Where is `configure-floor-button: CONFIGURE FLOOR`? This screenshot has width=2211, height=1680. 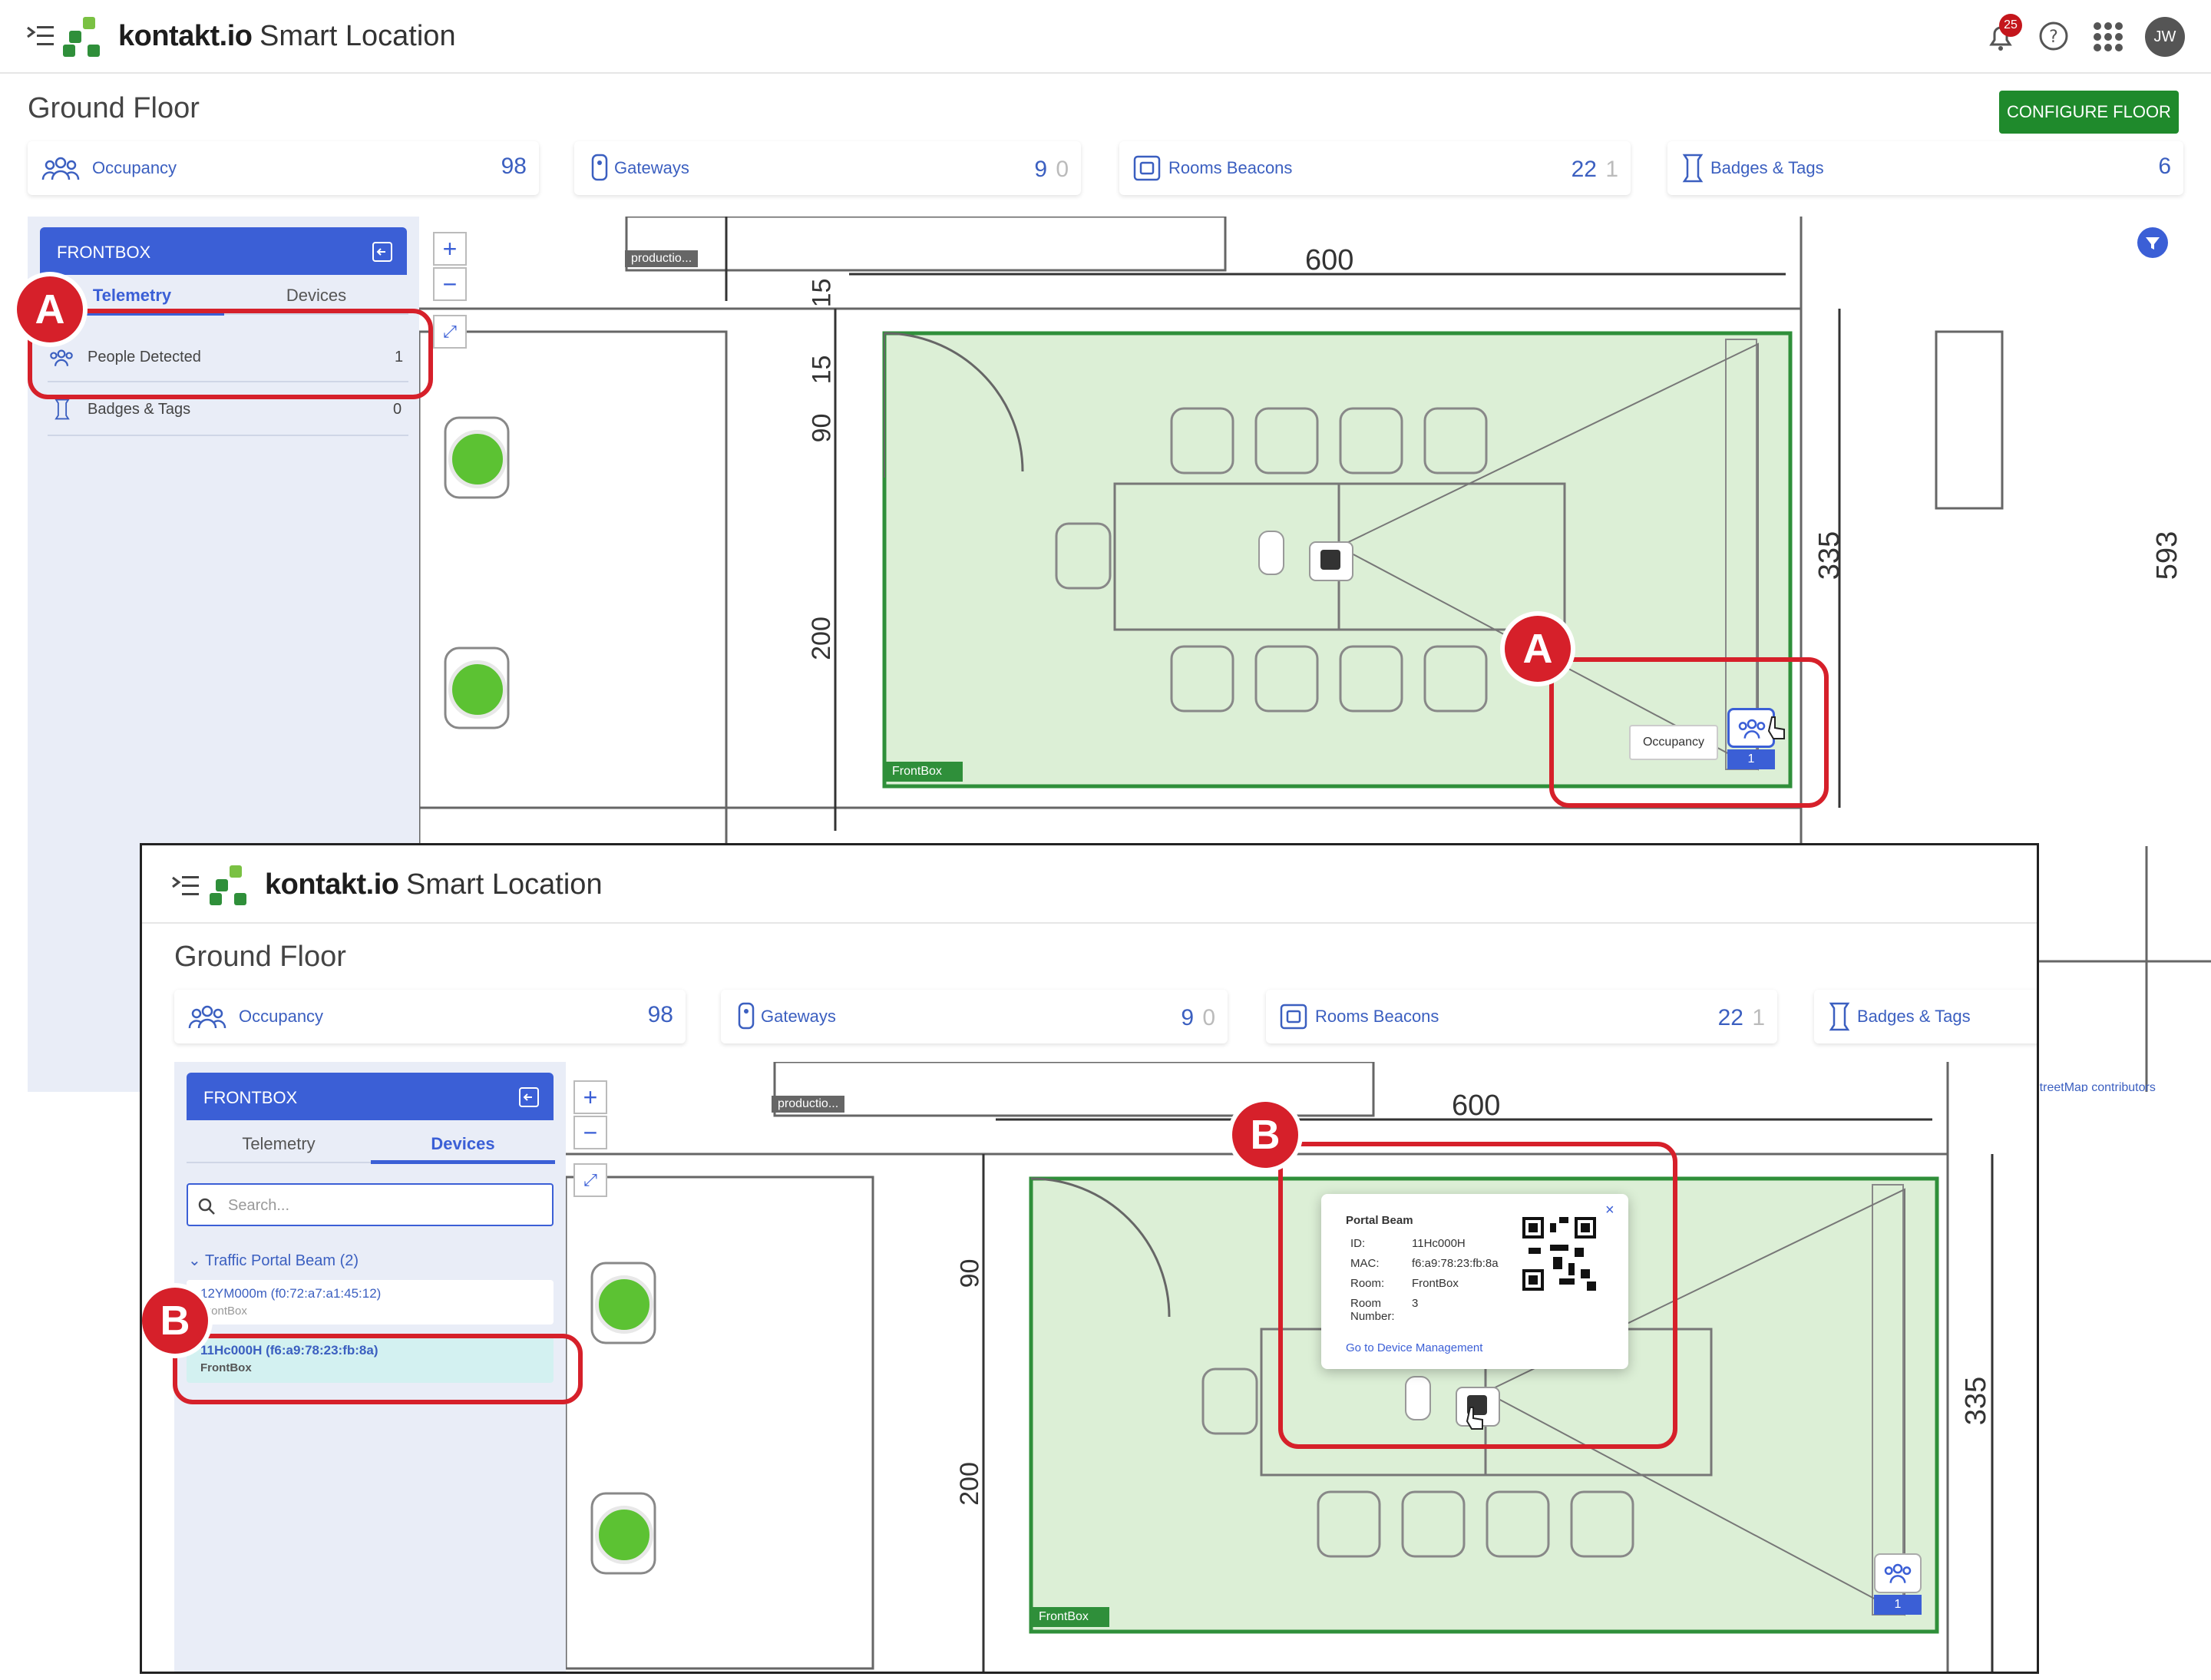 configure-floor-button: CONFIGURE FLOOR is located at coordinates (2089, 112).